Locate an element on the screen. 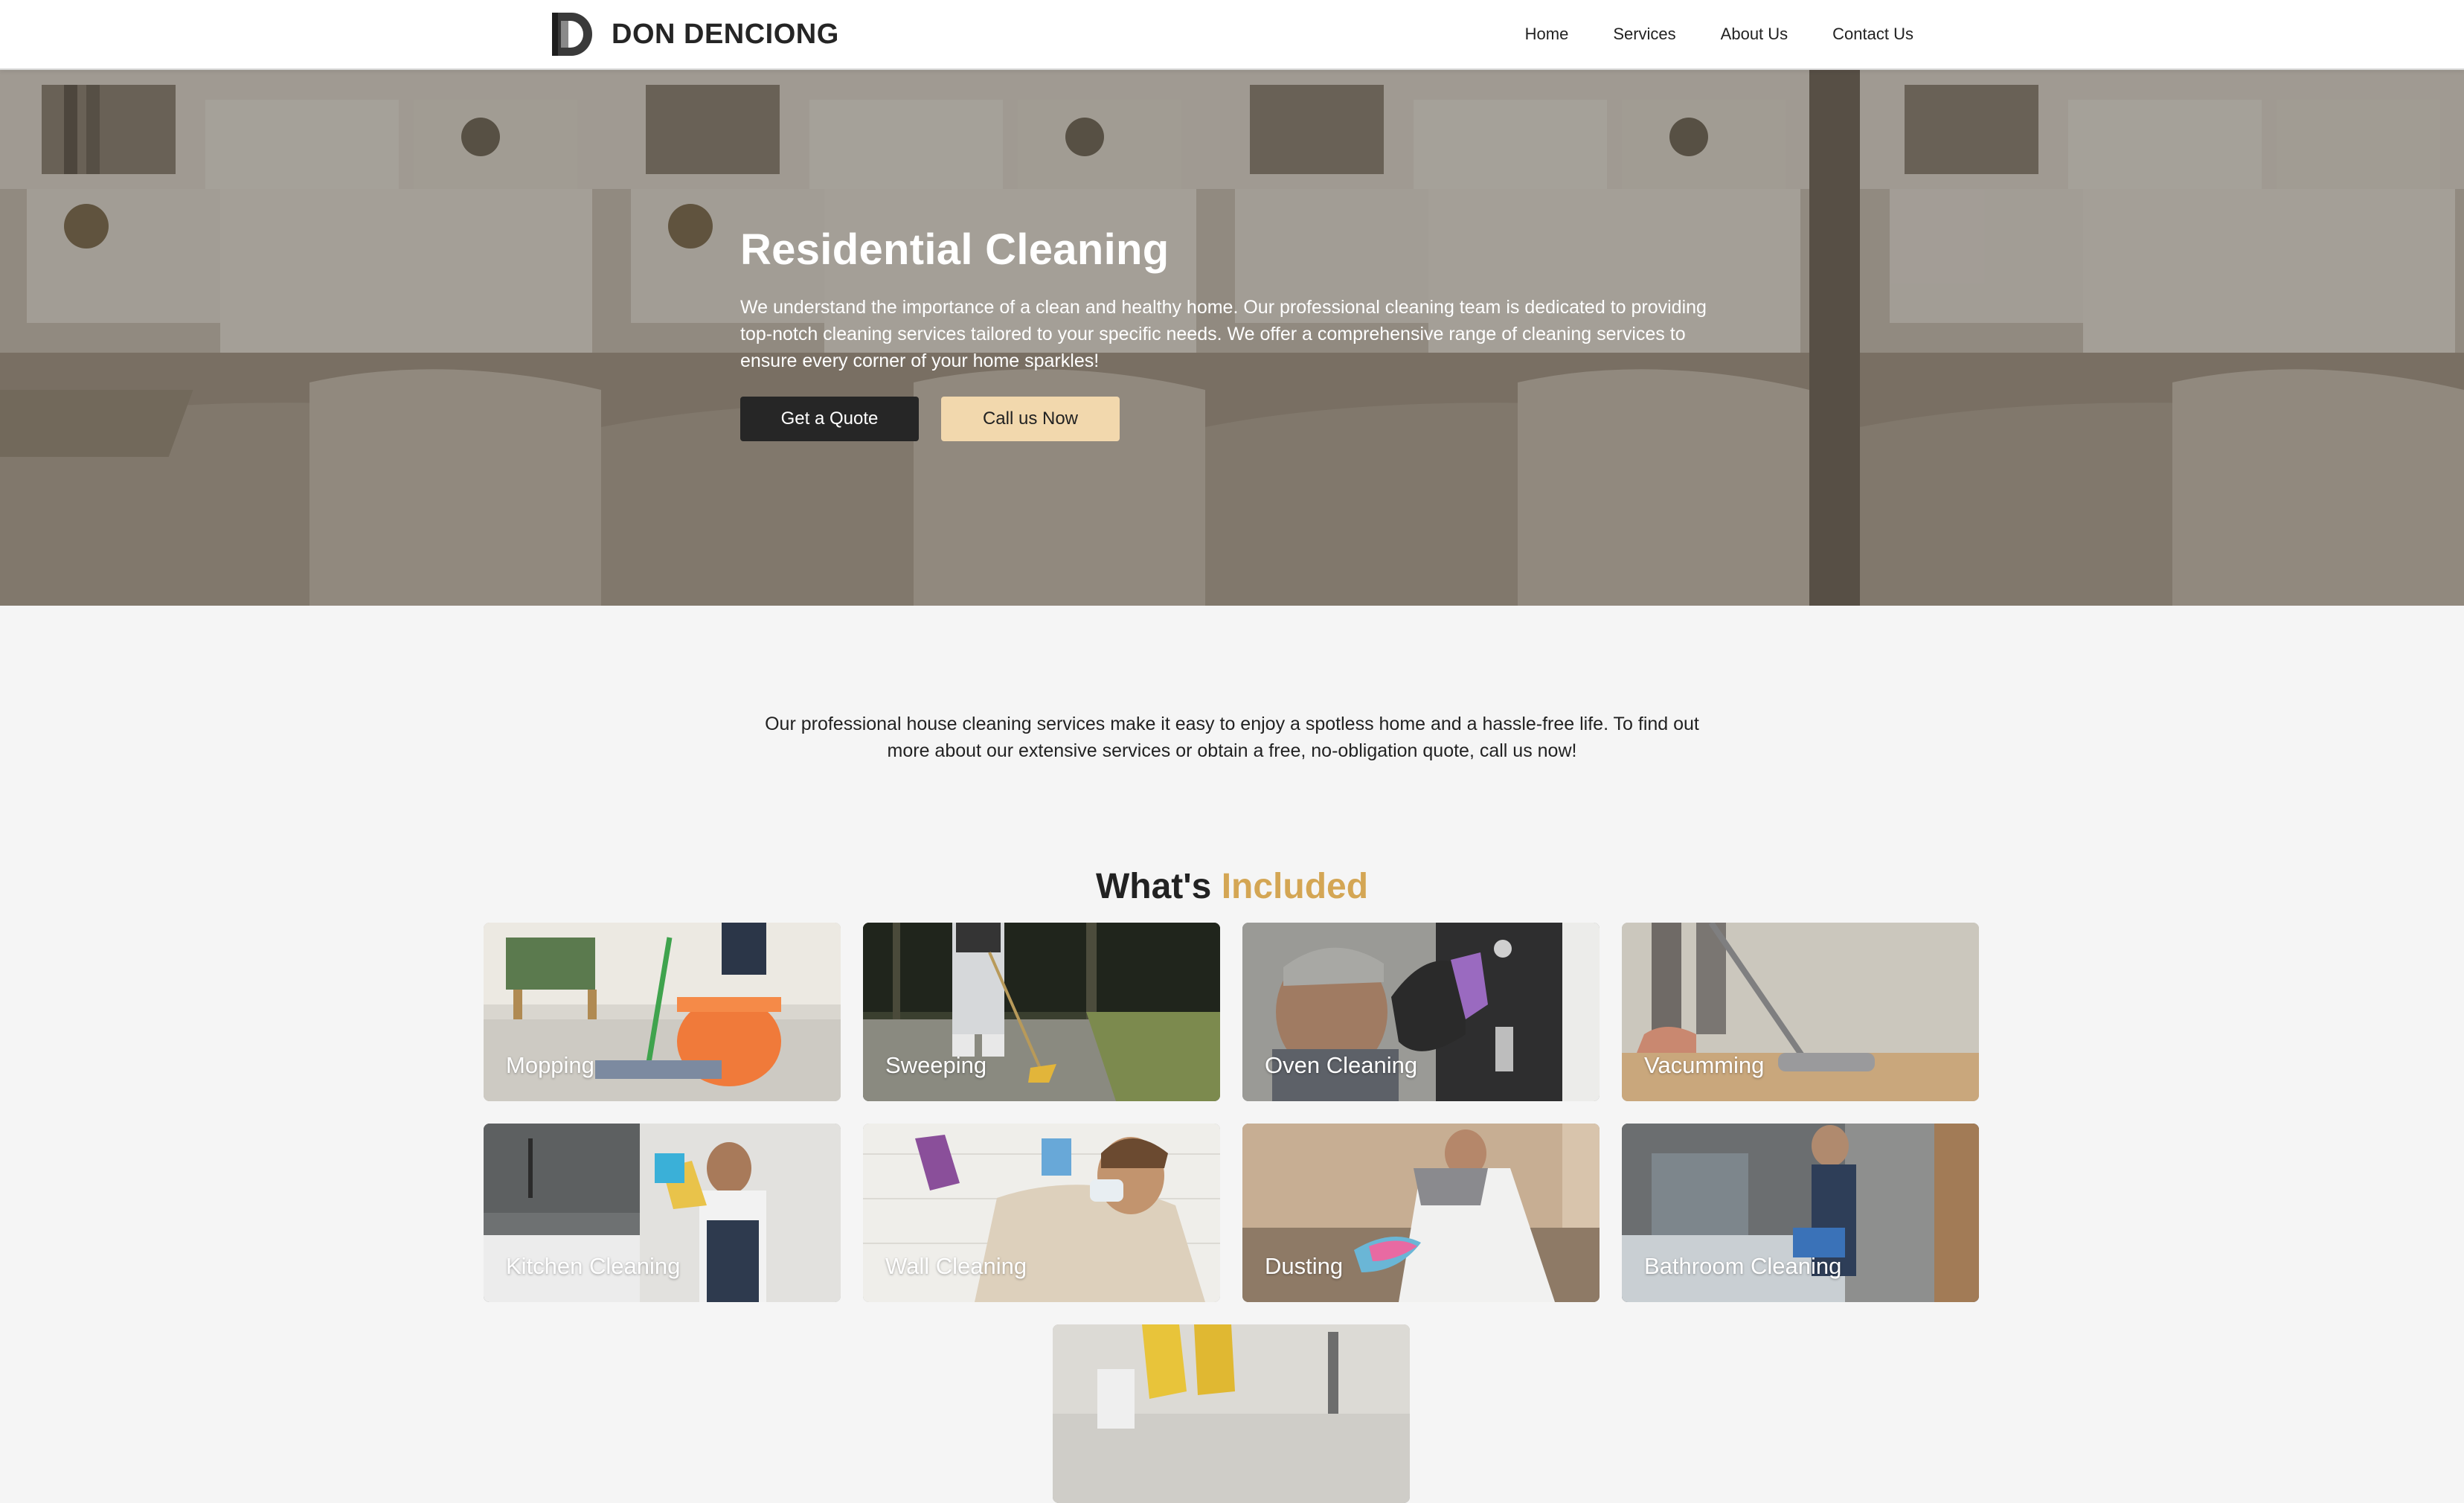  nav-services-link: Services is located at coordinates (1644, 34).